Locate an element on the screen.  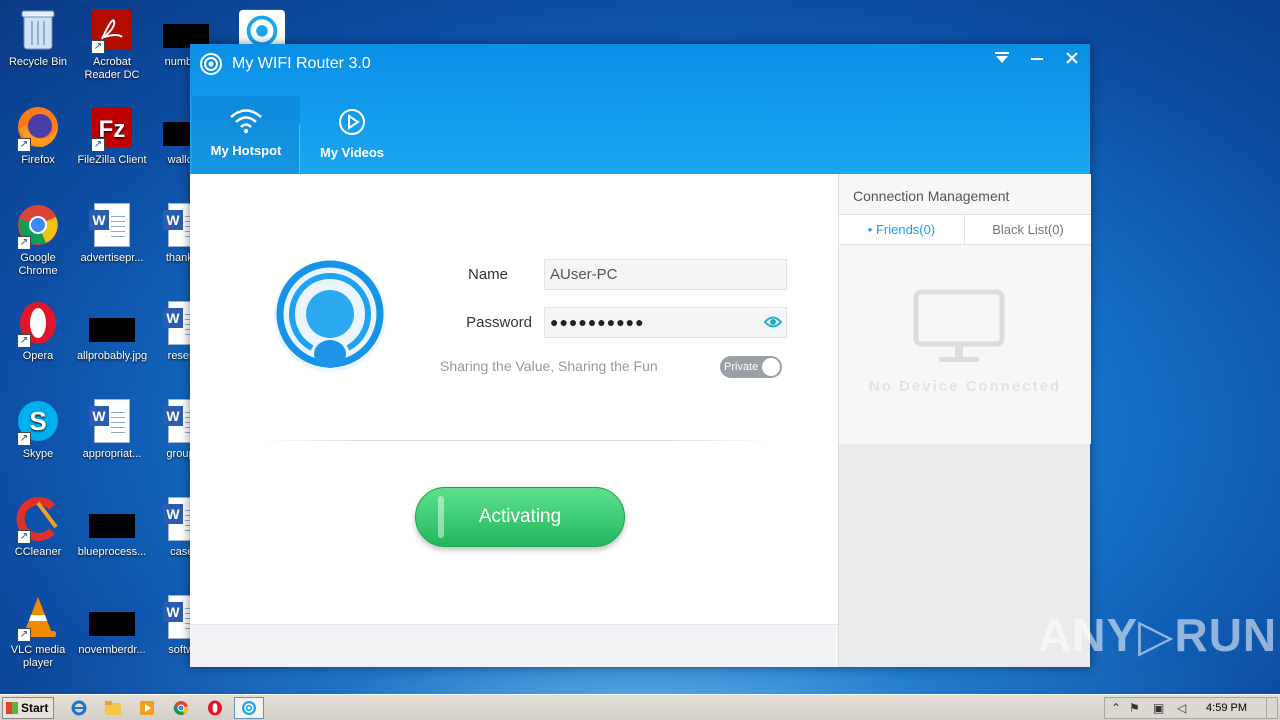
button-shine is located at coordinates (441, 517).